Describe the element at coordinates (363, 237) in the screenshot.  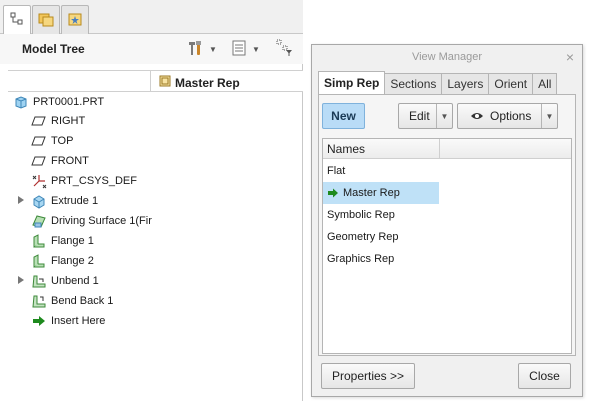
I see `rep-item-label: Geometry Rep` at that location.